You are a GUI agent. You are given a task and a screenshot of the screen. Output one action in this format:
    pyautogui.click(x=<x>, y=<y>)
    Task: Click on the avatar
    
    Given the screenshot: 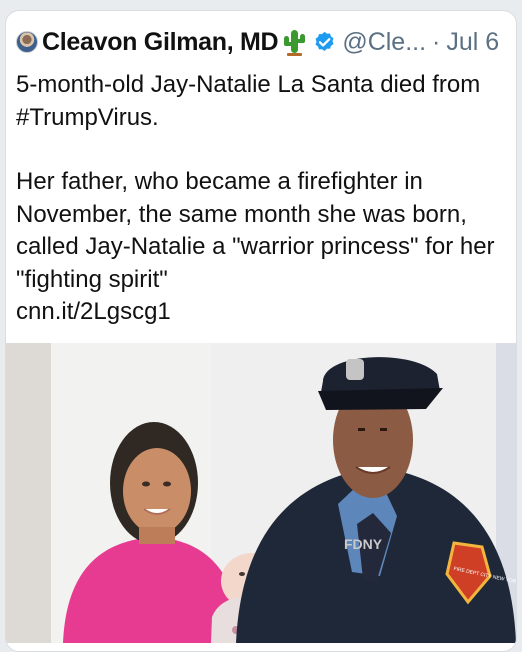 What is the action you would take?
    pyautogui.click(x=27, y=42)
    